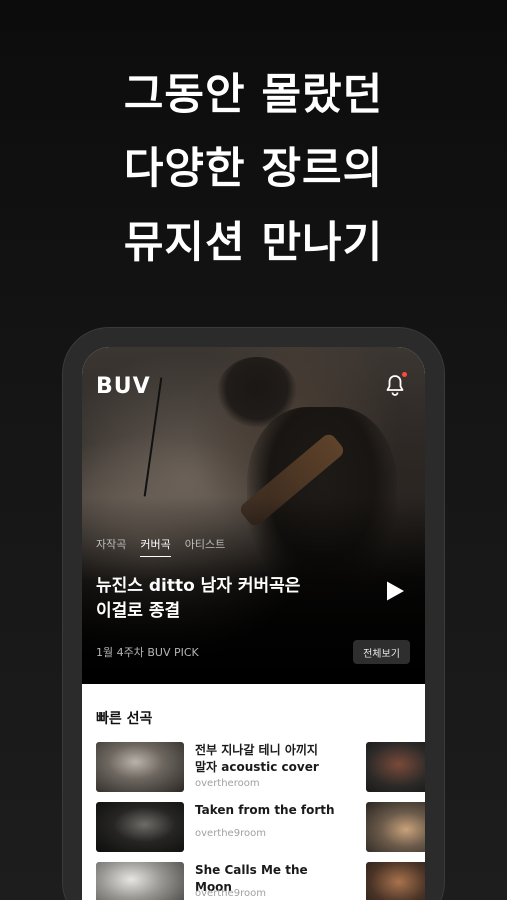 The height and width of the screenshot is (900, 507). I want to click on app-logo: BUV, so click(123, 386).